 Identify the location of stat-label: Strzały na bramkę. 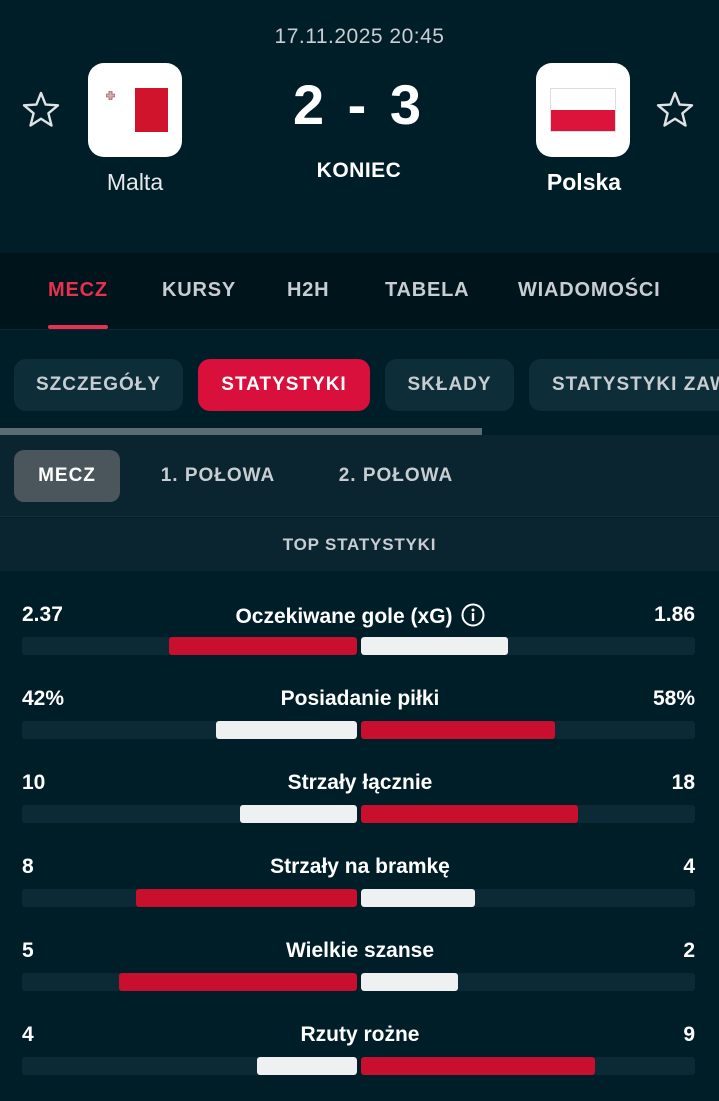
(360, 866).